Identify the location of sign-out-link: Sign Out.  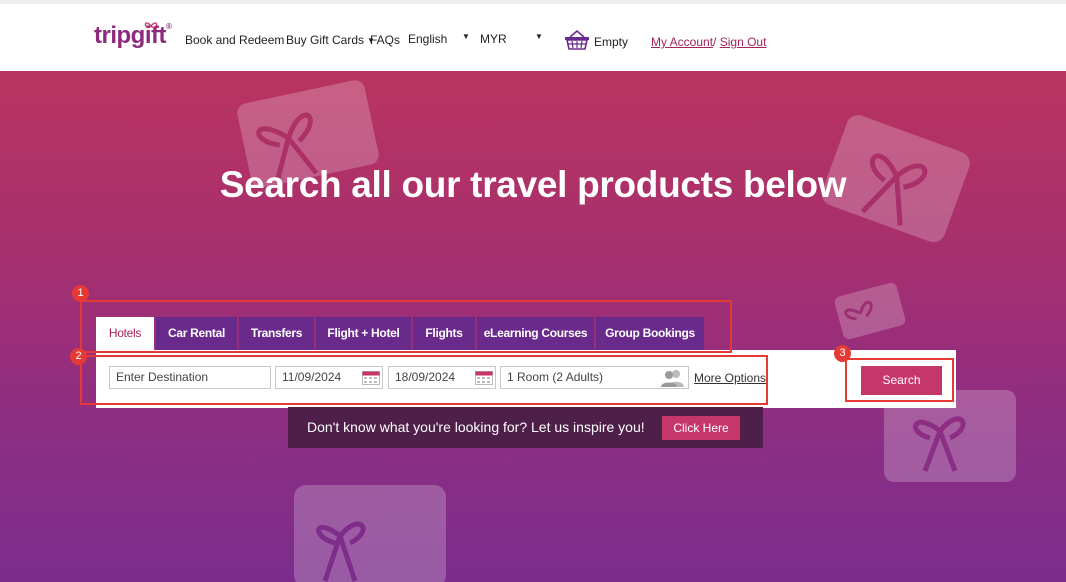
(743, 42).